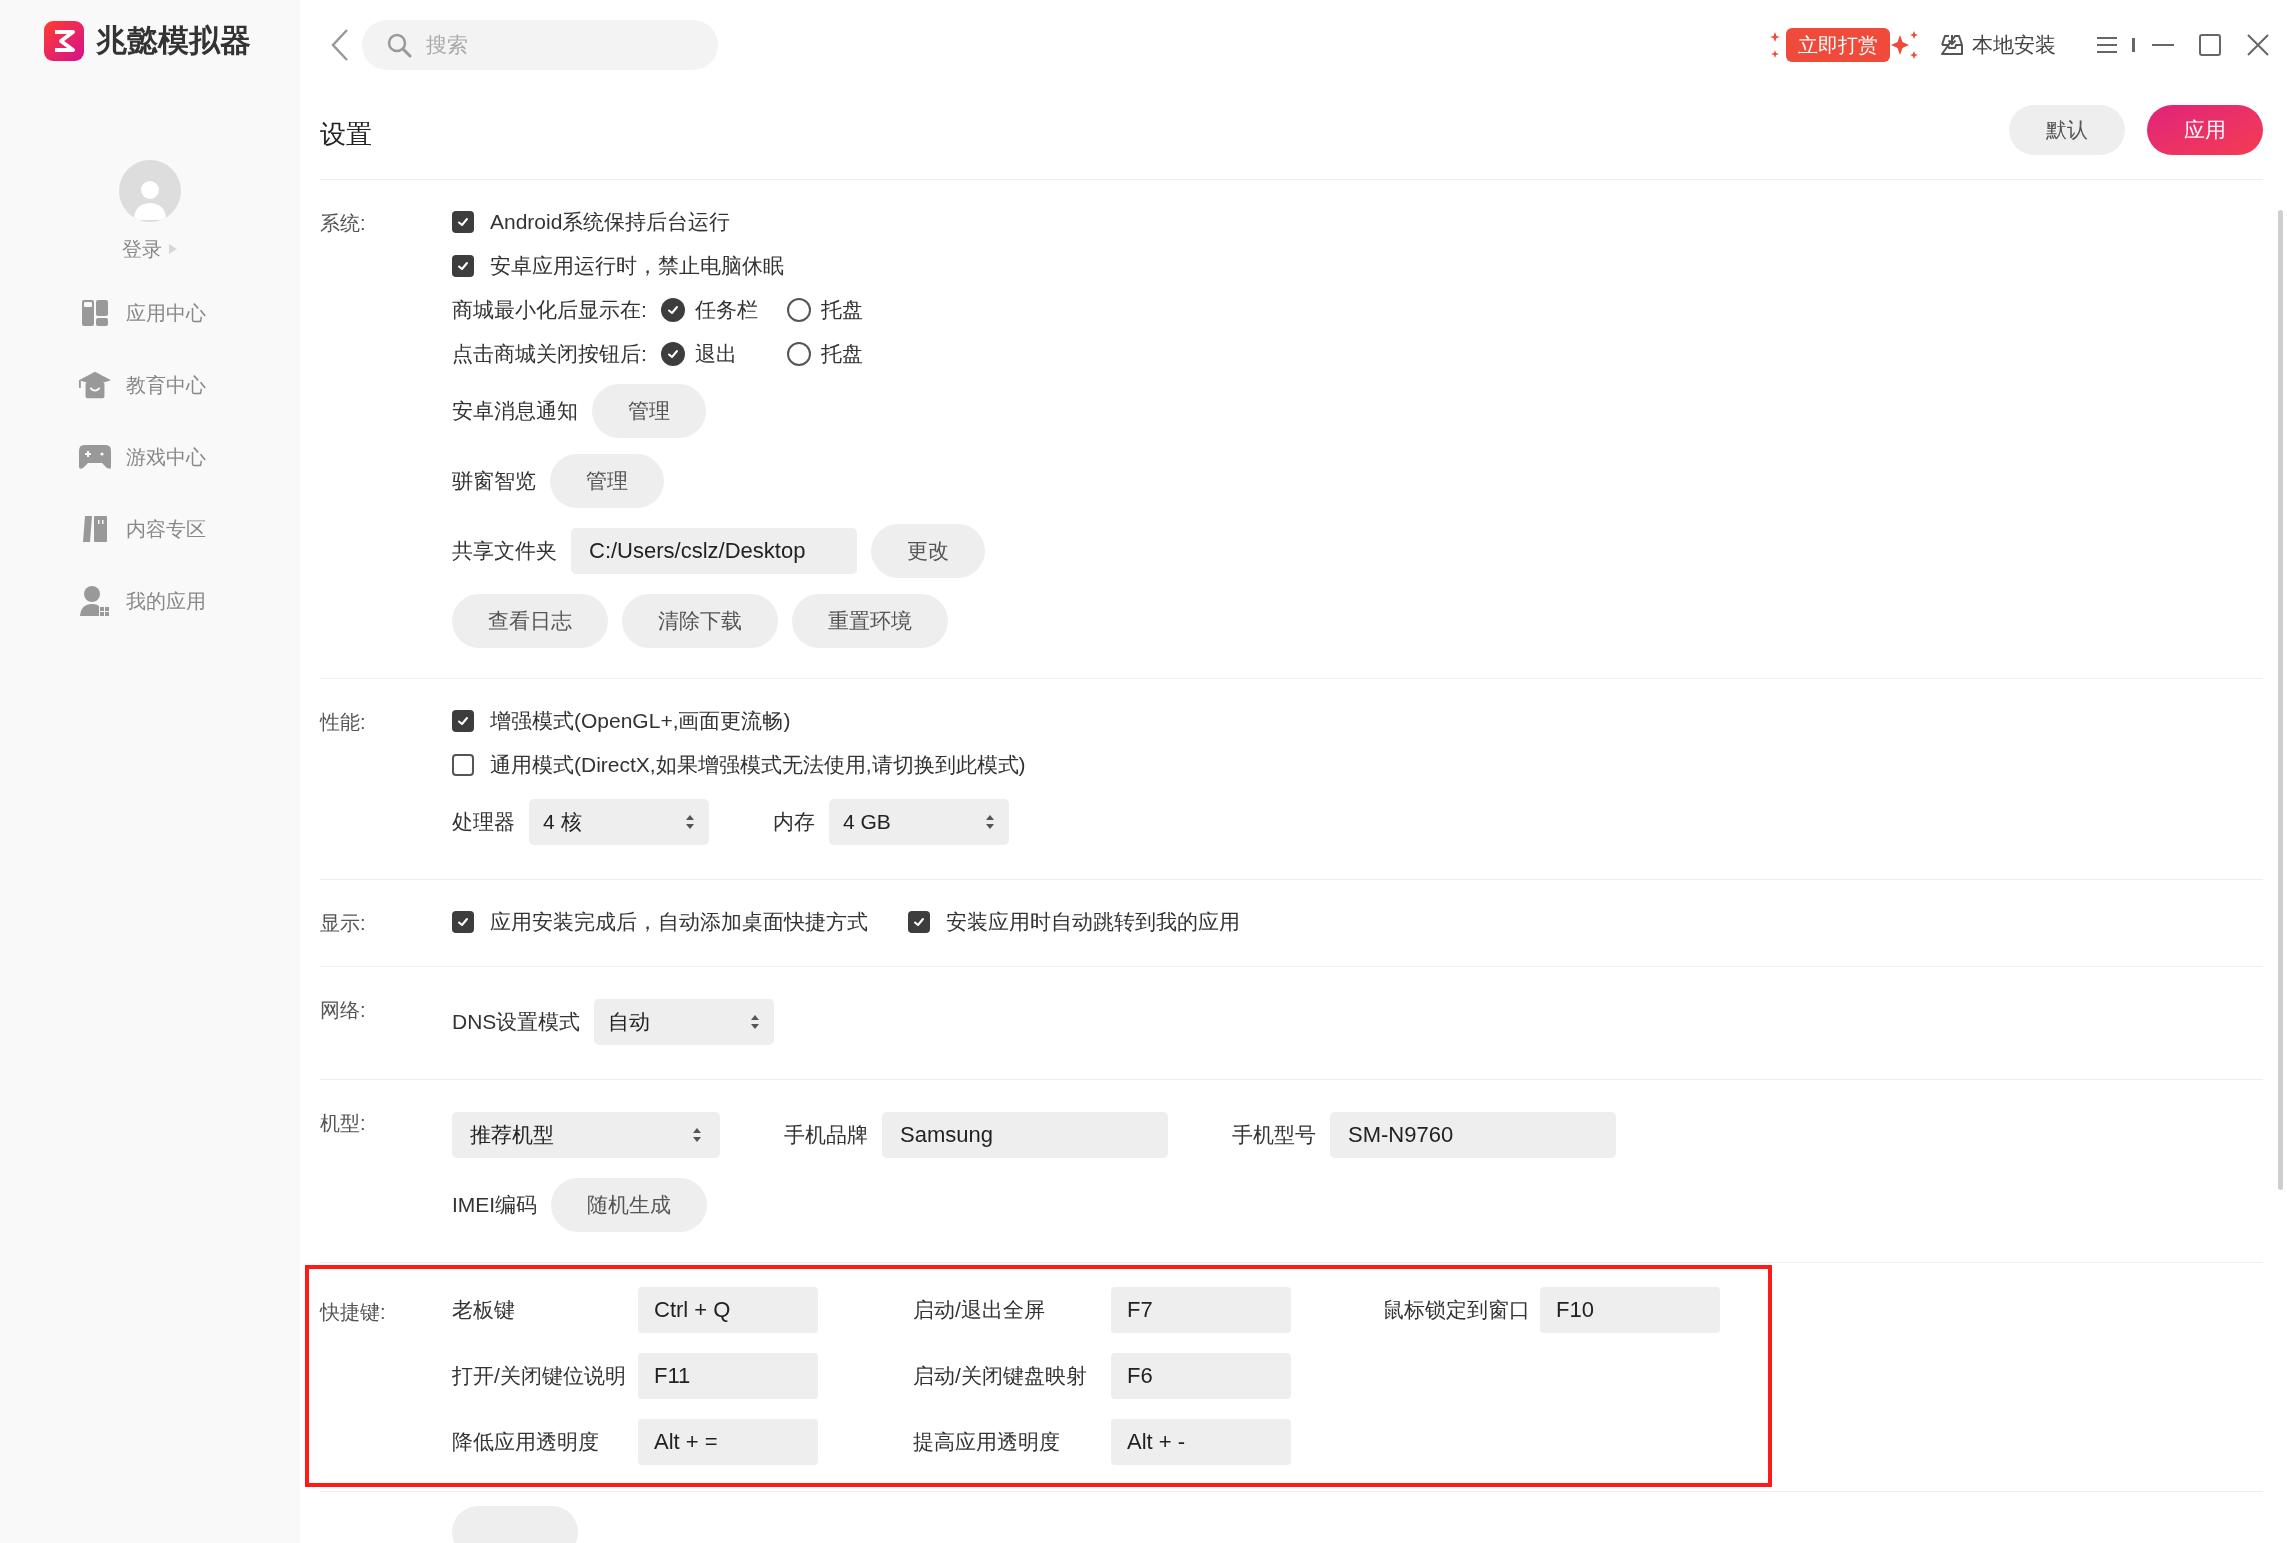 The image size is (2287, 1543). Describe the element at coordinates (343, 923) in the screenshot. I see `section-label: 显示:` at that location.